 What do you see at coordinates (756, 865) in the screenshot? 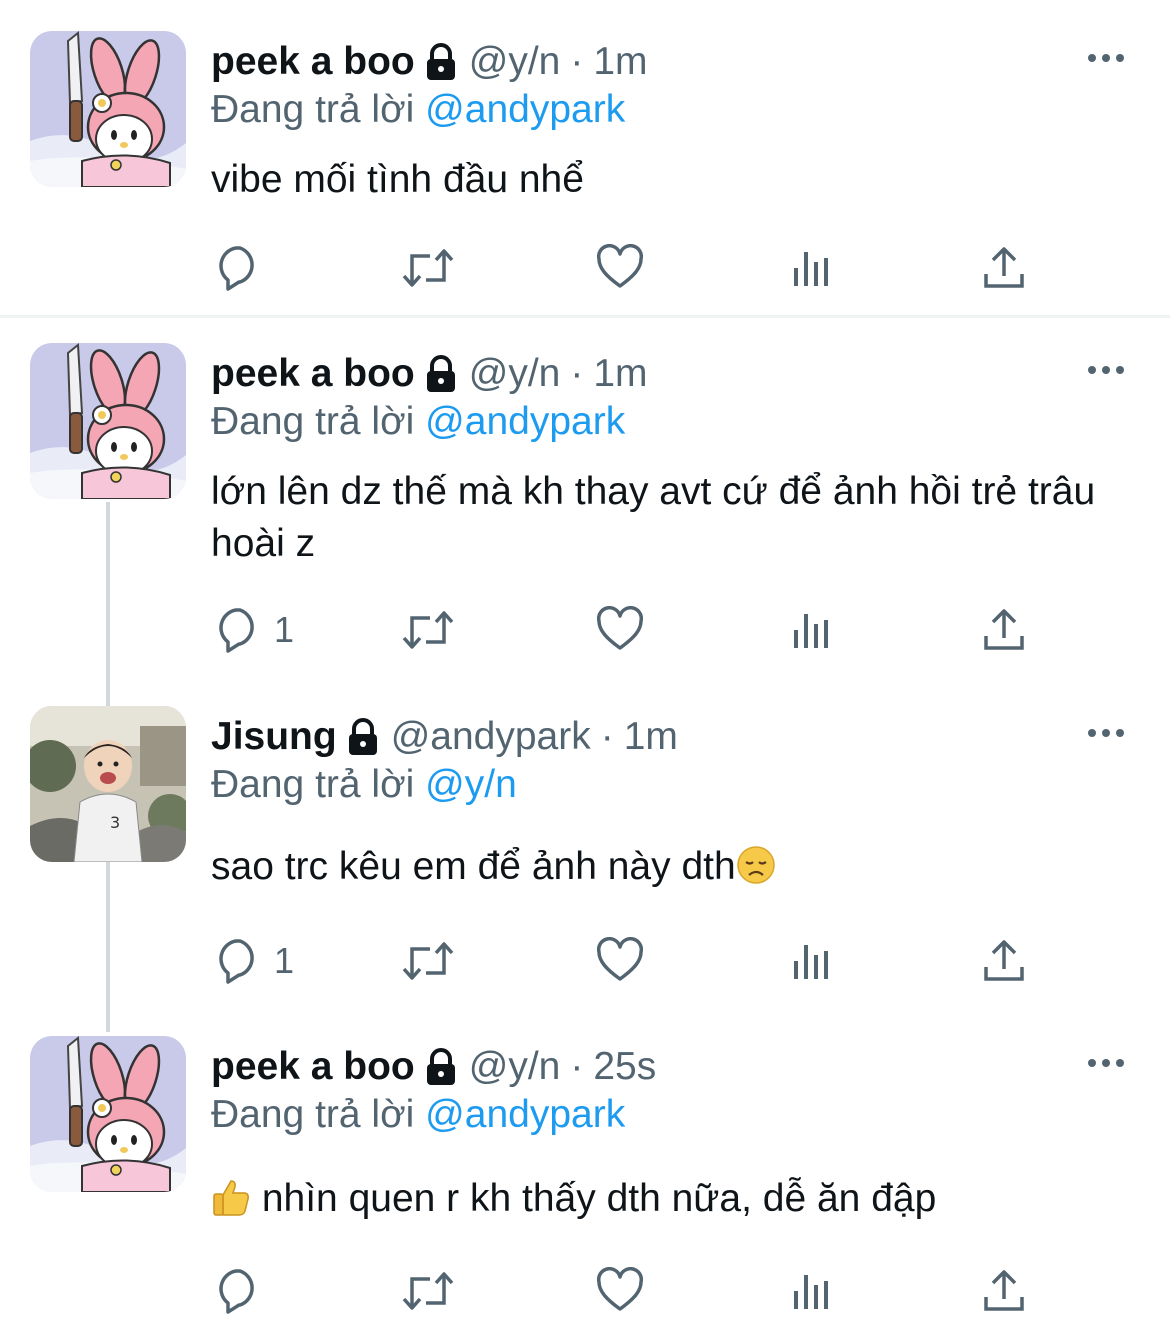
I see `disappointed-face-emoji` at bounding box center [756, 865].